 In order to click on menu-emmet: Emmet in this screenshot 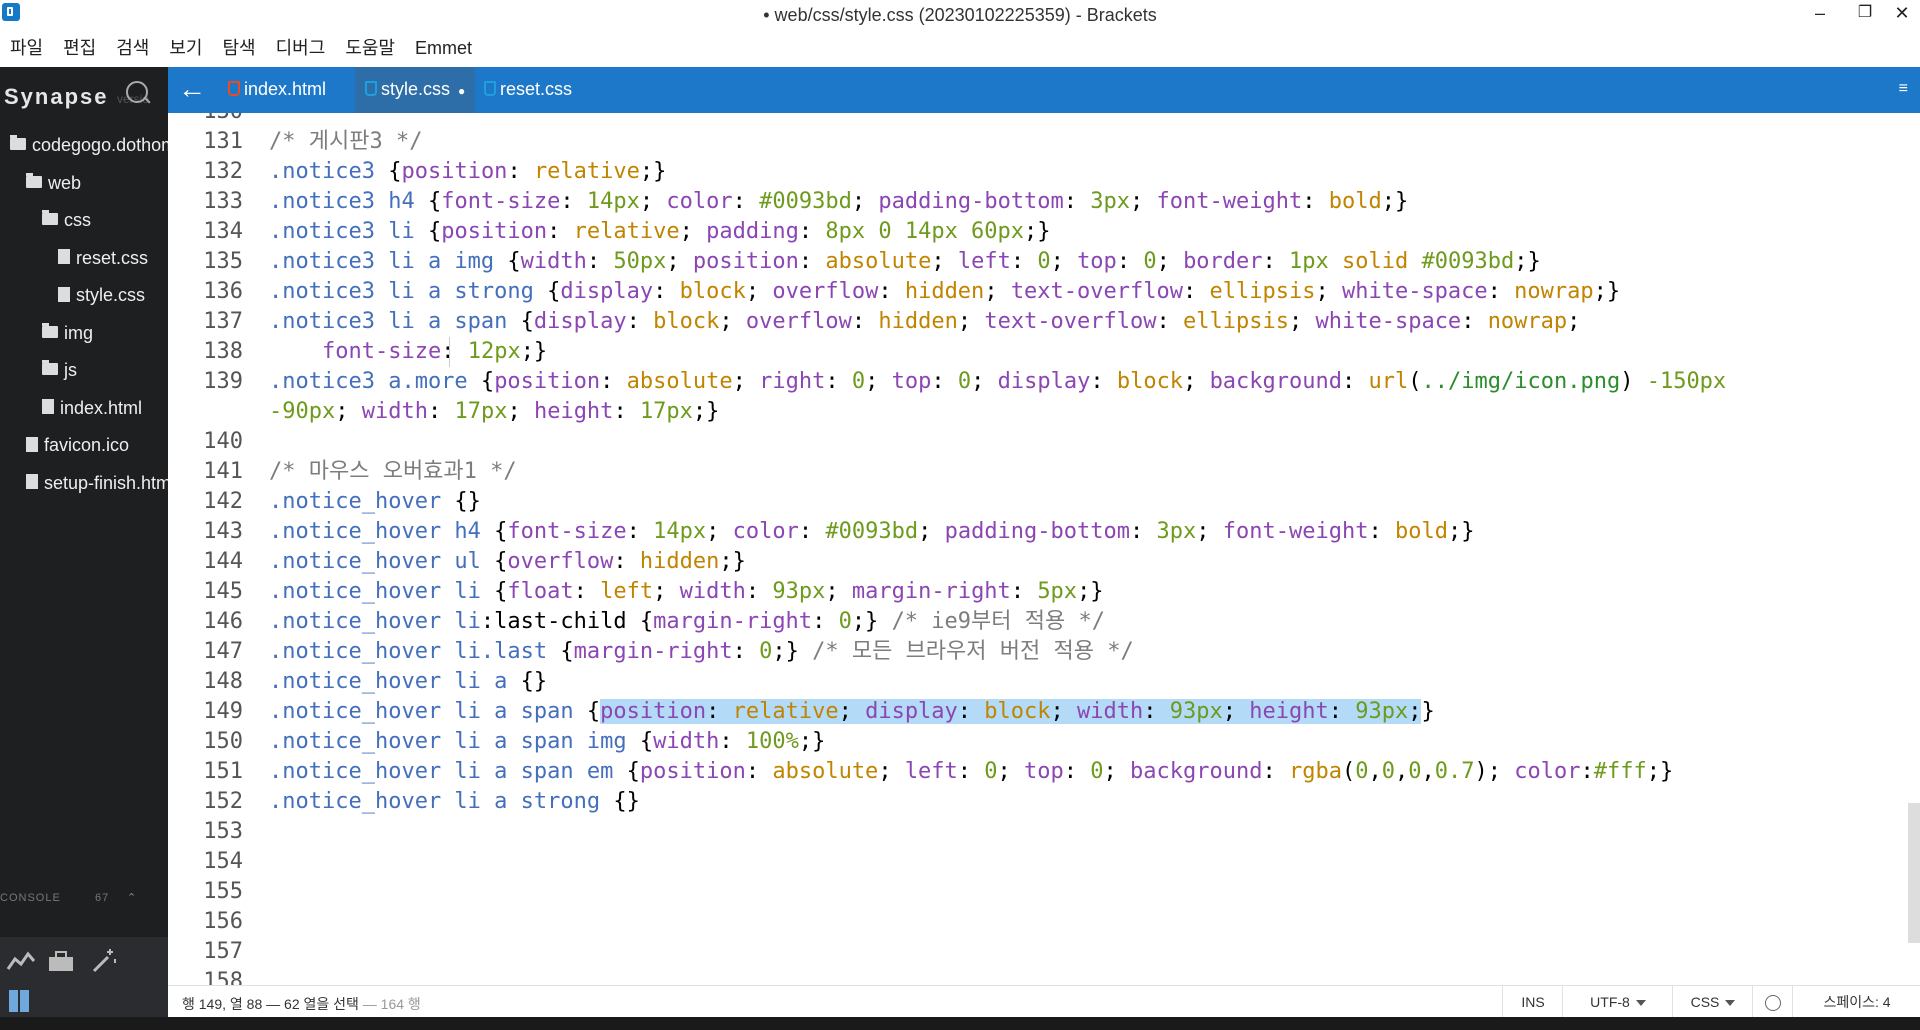, I will do `click(443, 48)`.